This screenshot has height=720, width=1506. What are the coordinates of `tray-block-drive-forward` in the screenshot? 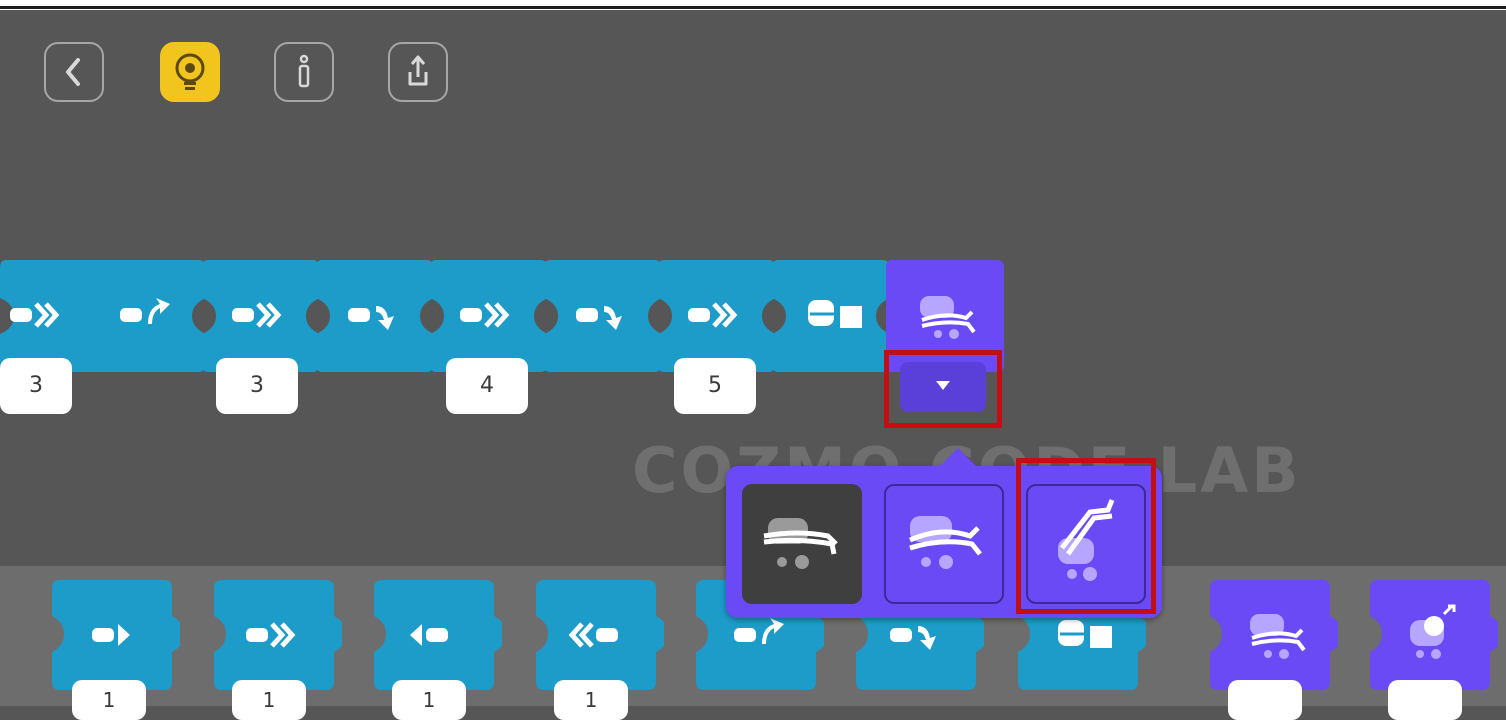 It's located at (116, 635).